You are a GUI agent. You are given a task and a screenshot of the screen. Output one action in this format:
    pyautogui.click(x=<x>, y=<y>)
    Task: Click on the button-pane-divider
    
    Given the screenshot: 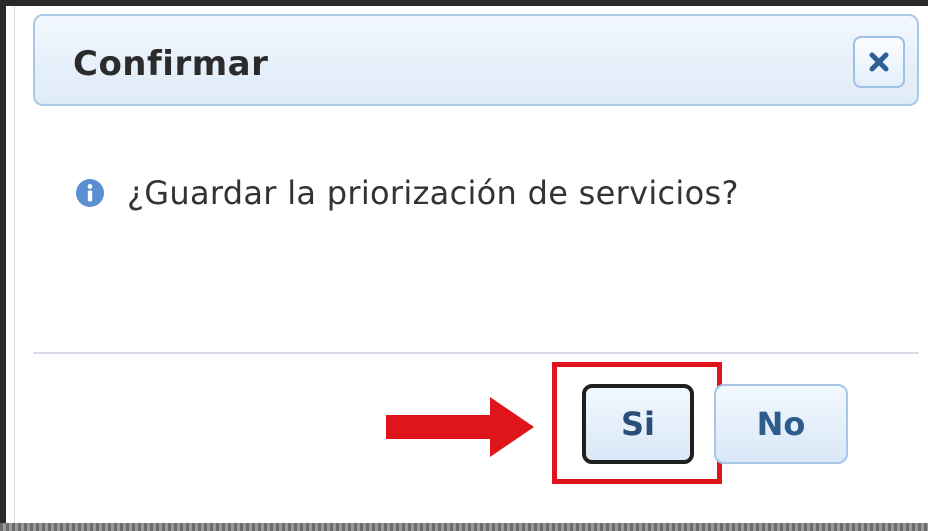 What is the action you would take?
    pyautogui.click(x=476, y=353)
    